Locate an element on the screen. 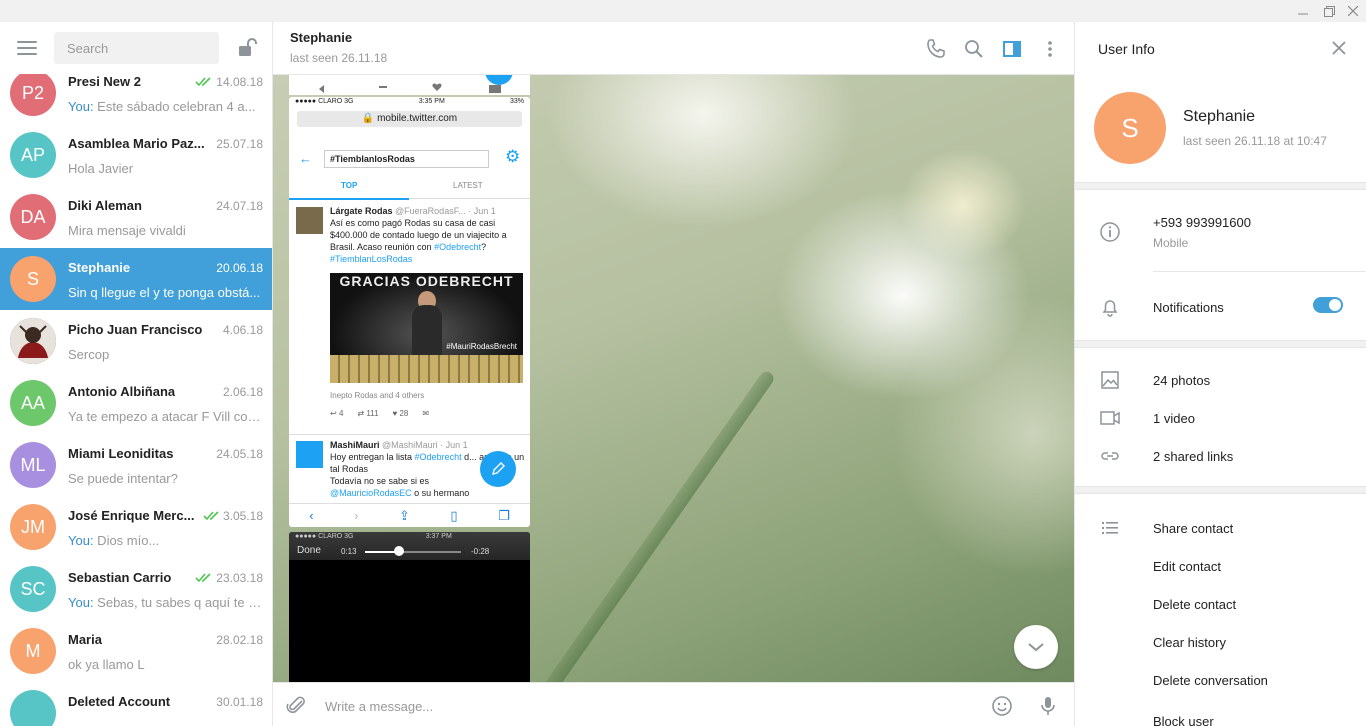 The height and width of the screenshot is (726, 1366). tab-top: TOP is located at coordinates (349, 185).